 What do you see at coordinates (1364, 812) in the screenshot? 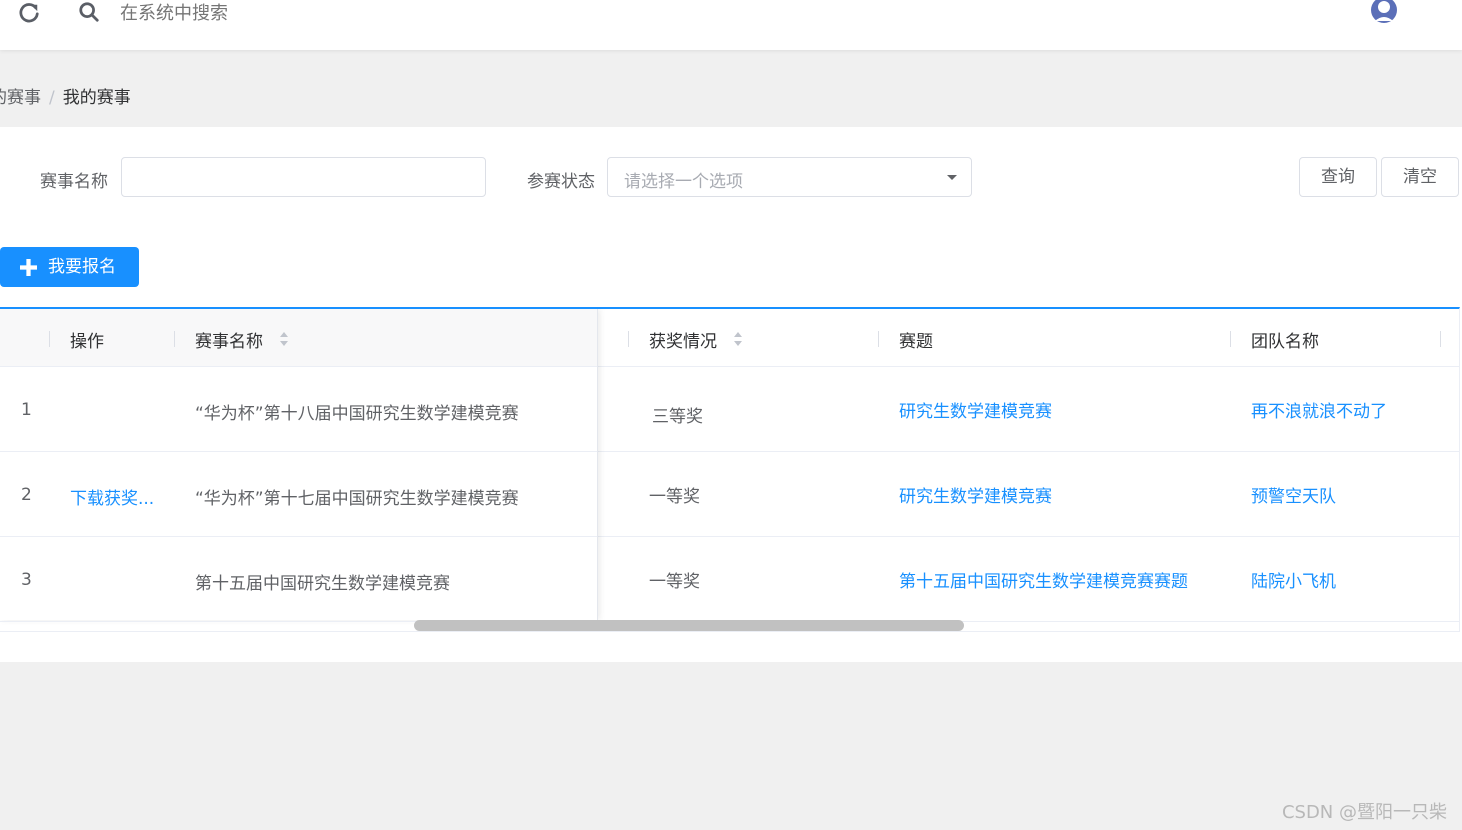
I see `watermark: CSDN @暨阳一只柴` at bounding box center [1364, 812].